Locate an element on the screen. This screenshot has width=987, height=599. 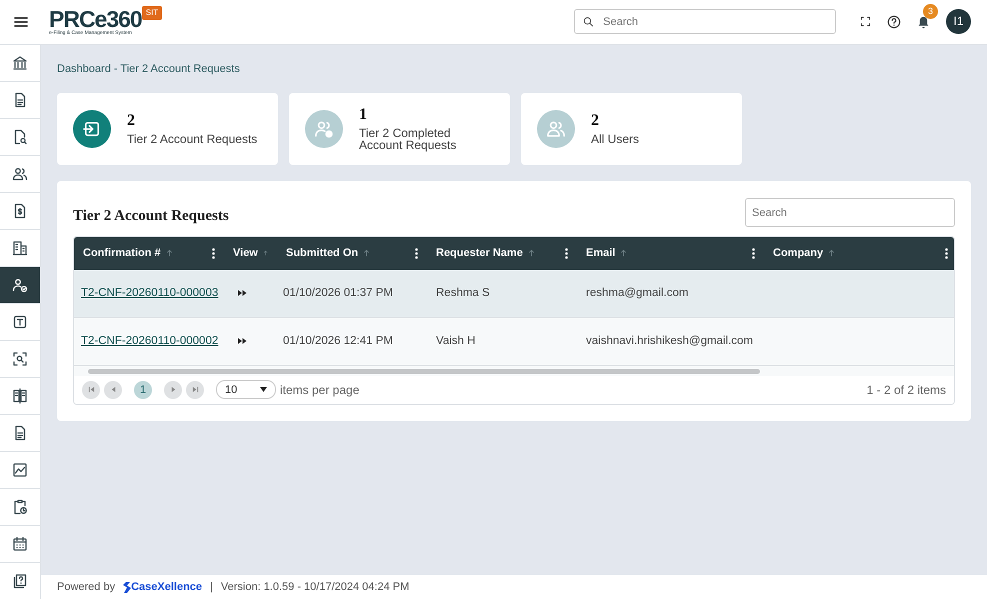
previous-page-icon is located at coordinates (113, 390).